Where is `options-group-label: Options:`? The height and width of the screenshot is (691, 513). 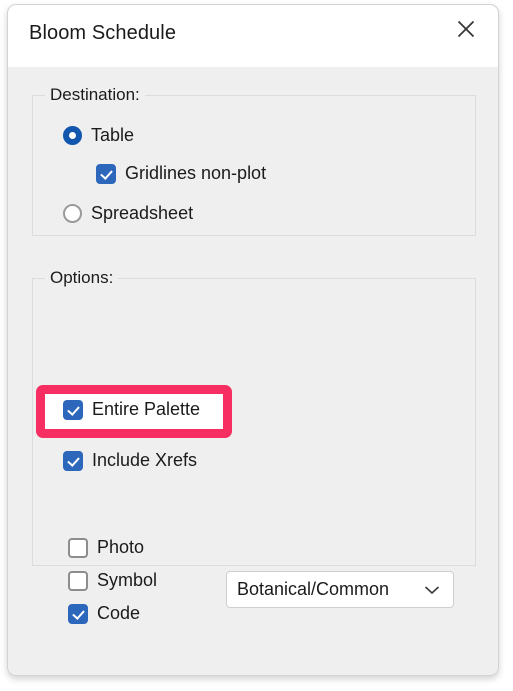 options-group-label: Options: is located at coordinates (82, 278).